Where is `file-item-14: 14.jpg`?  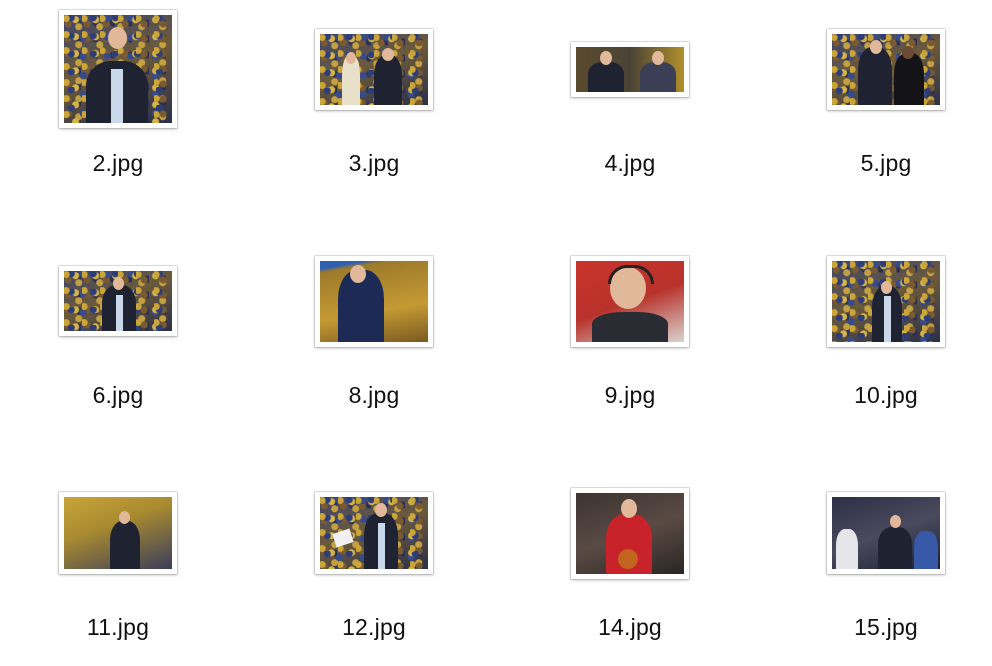 file-item-14: 14.jpg is located at coordinates (630, 564).